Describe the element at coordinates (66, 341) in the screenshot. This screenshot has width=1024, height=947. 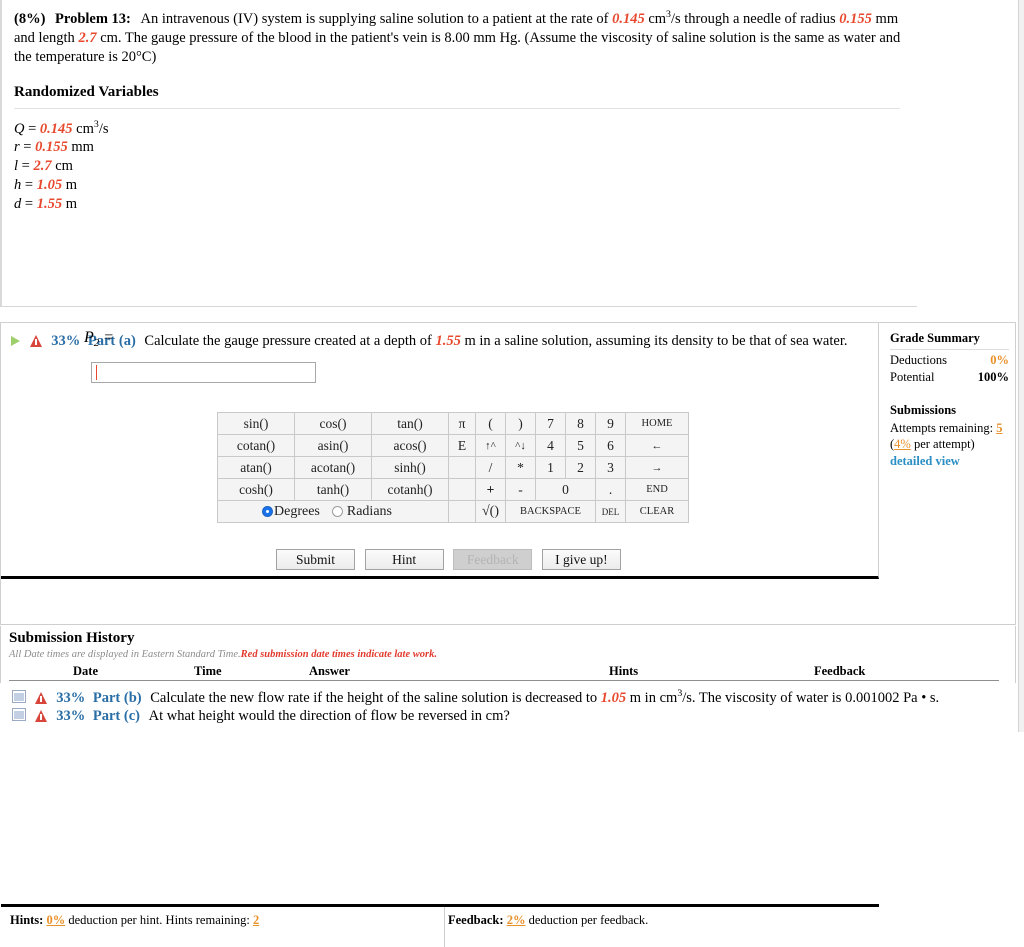
I see `part-a-percent: 33%` at that location.